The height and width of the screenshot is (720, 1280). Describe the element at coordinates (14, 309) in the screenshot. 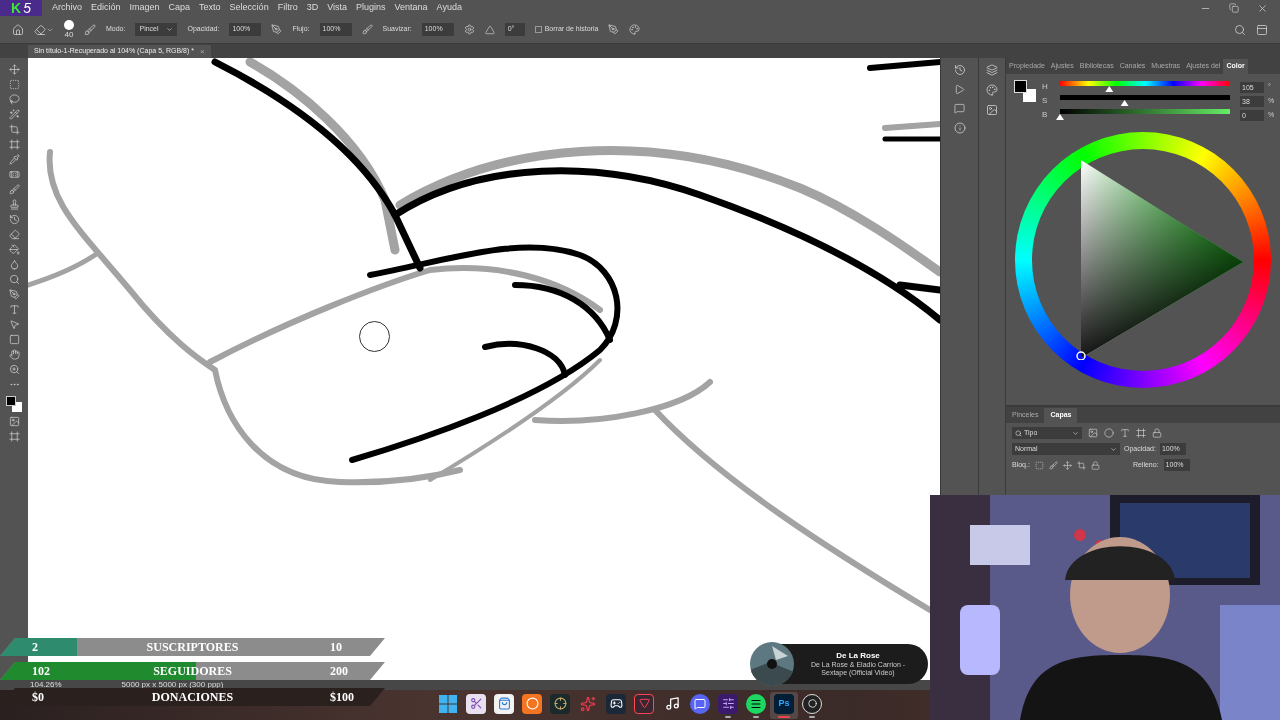

I see `type-icon` at that location.